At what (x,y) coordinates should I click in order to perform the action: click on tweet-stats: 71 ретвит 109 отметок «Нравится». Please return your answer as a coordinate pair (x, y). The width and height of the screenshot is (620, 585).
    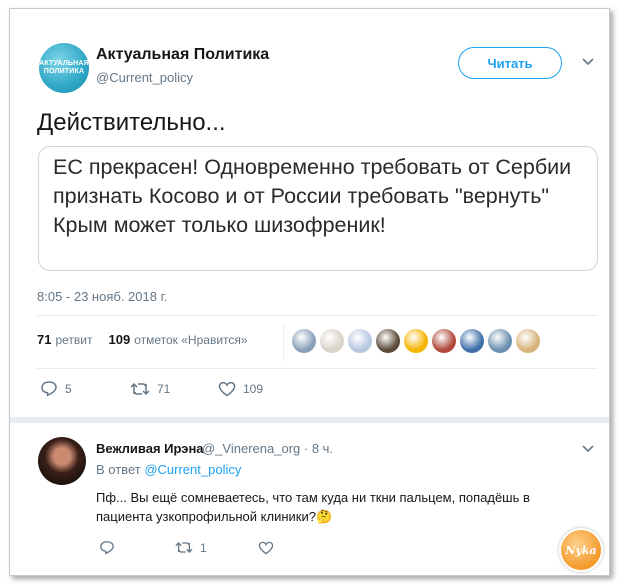
    Looking at the image, I should click on (142, 339).